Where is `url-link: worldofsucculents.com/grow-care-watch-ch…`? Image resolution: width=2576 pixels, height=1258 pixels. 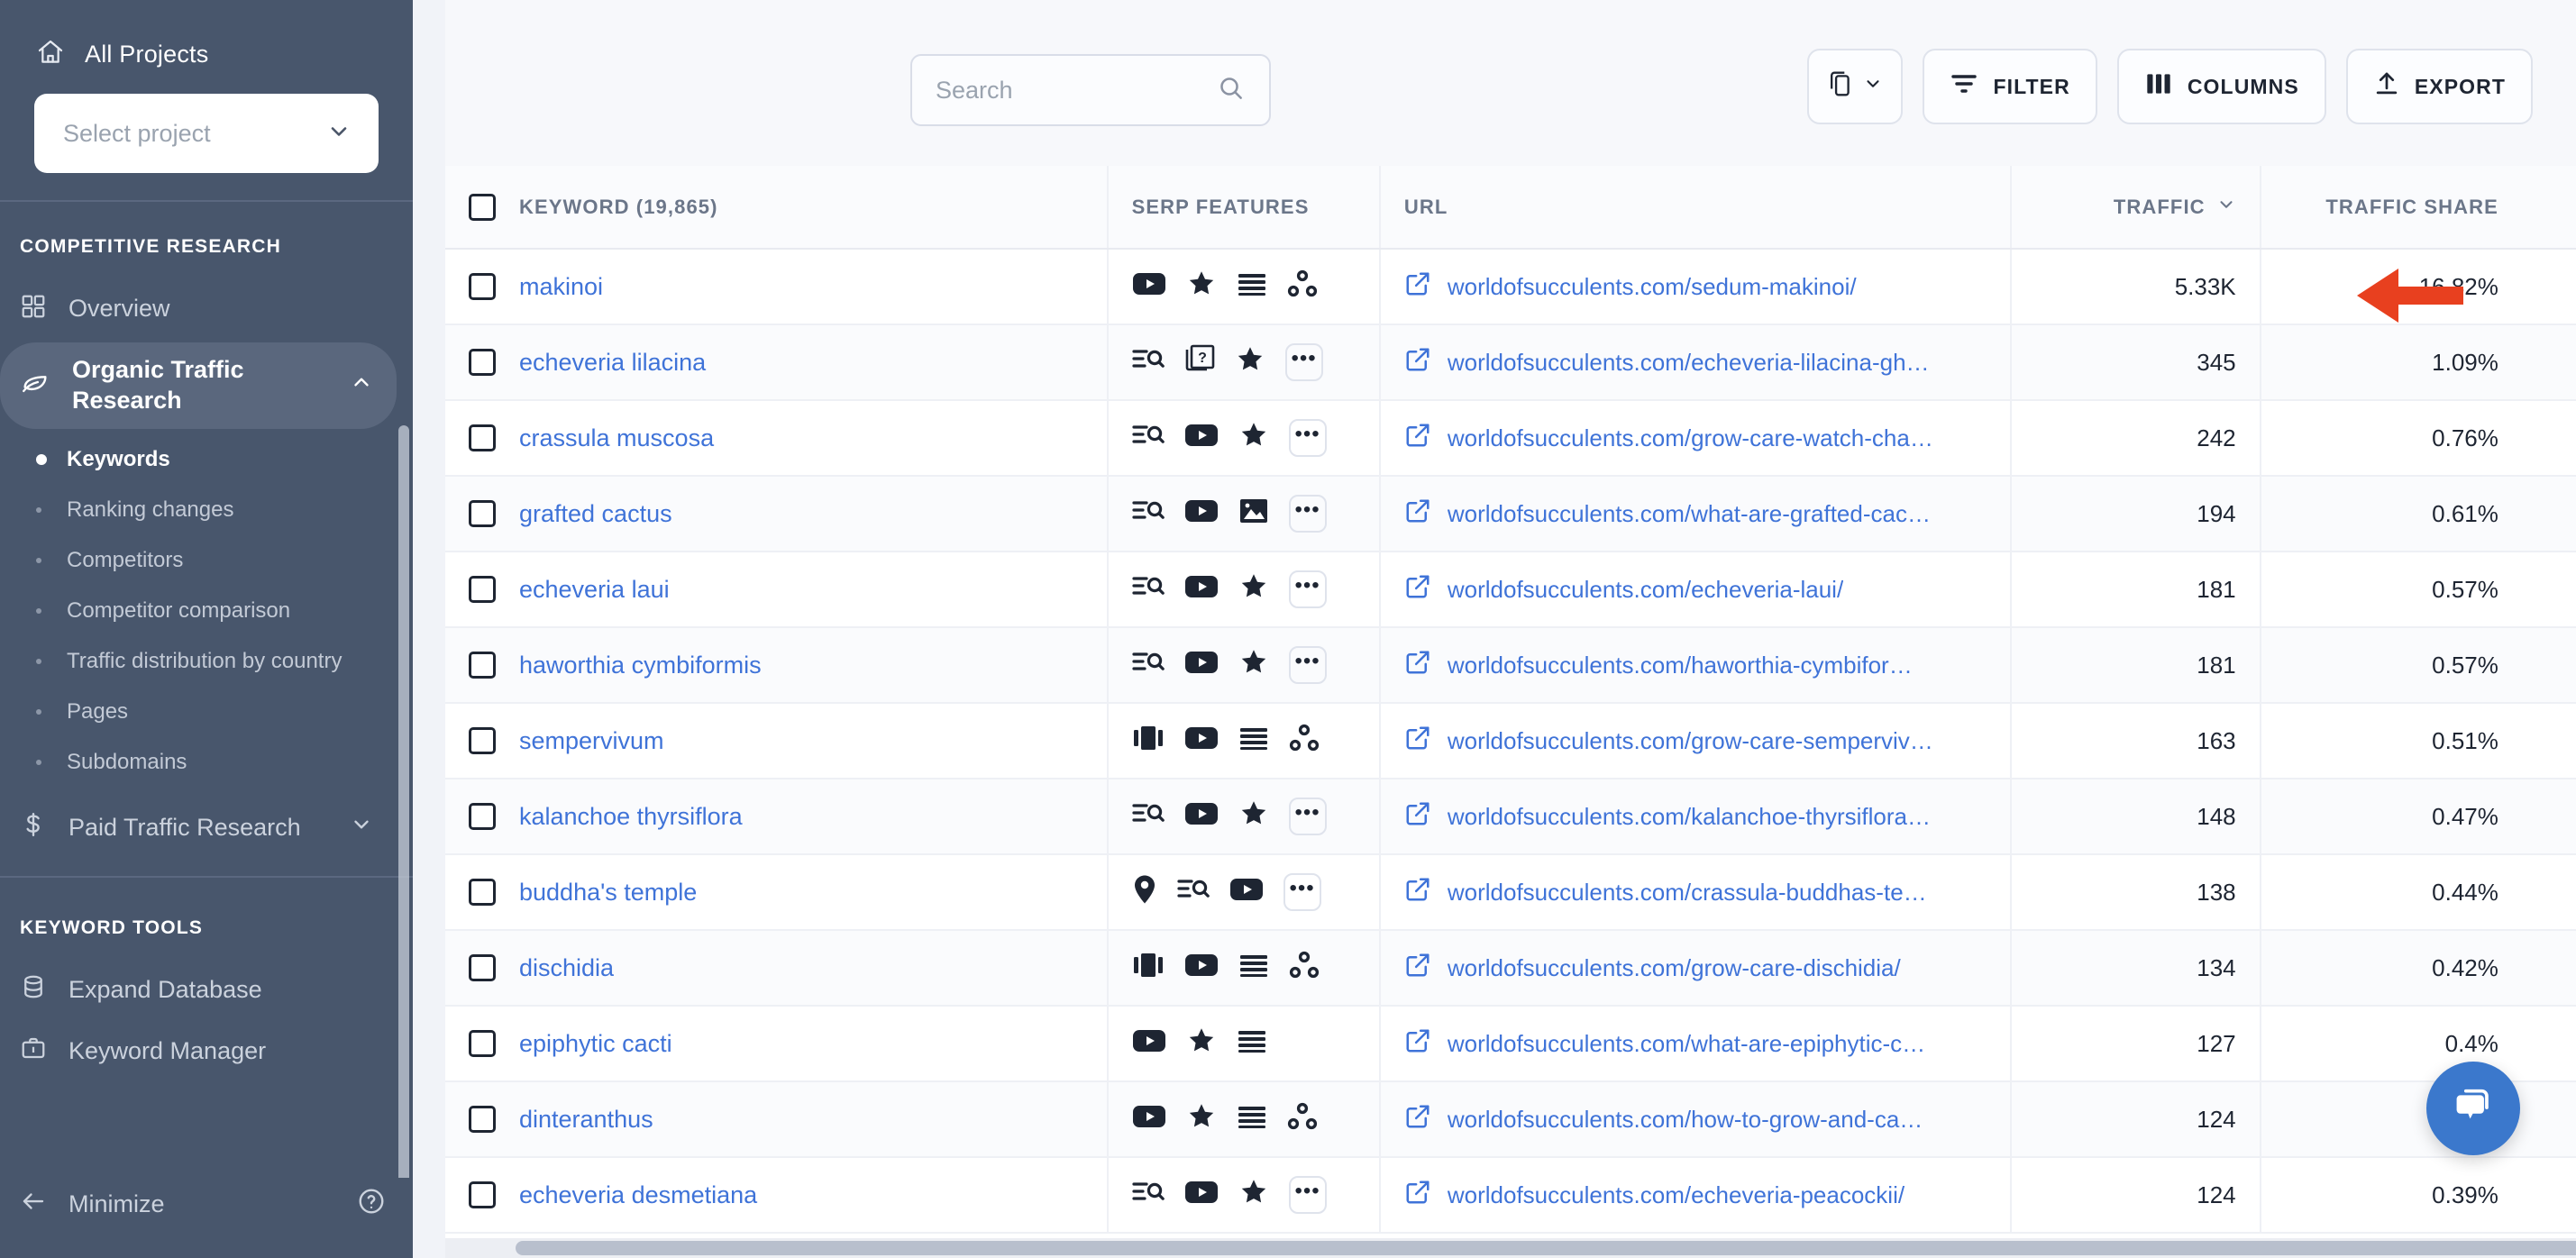
url-link: worldofsucculents.com/grow-care-watch-ch… is located at coordinates (1690, 438).